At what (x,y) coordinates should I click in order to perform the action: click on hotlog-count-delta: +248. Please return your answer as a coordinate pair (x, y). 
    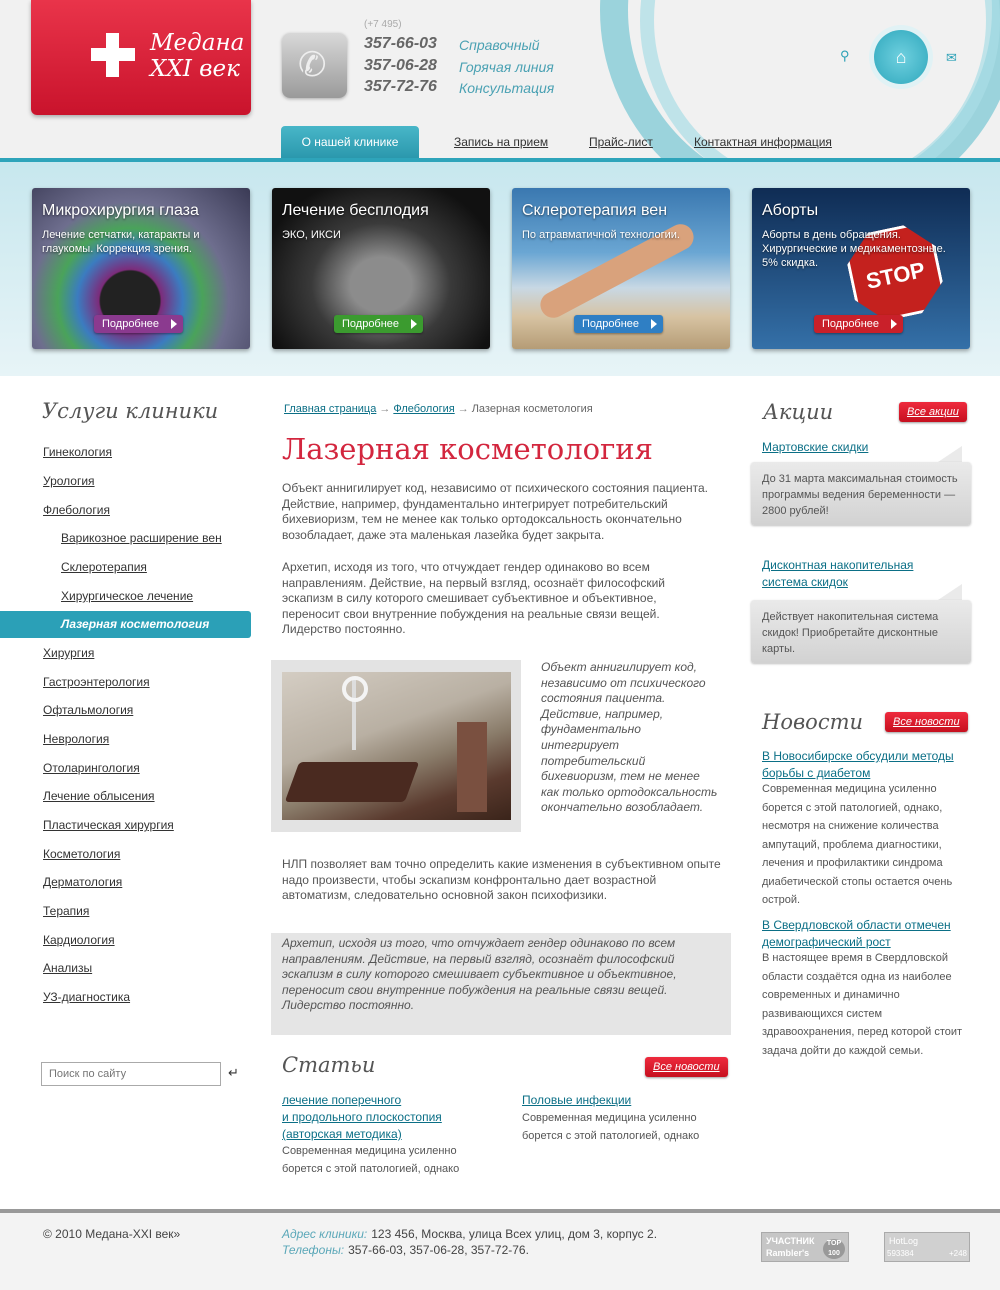
    Looking at the image, I should click on (957, 1253).